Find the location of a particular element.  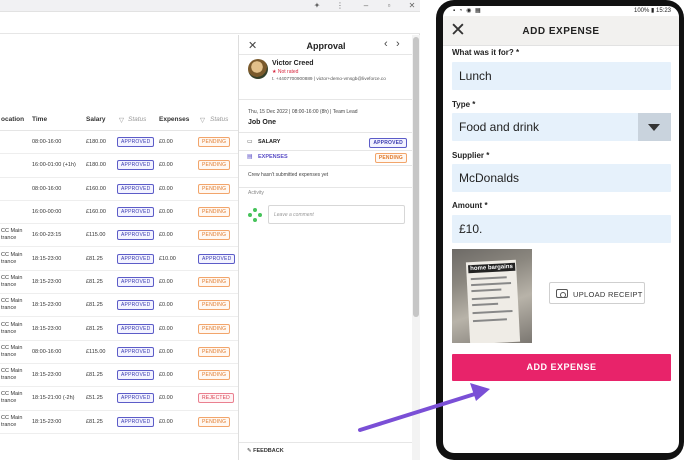

crew-name: Victor Creed is located at coordinates (293, 63).